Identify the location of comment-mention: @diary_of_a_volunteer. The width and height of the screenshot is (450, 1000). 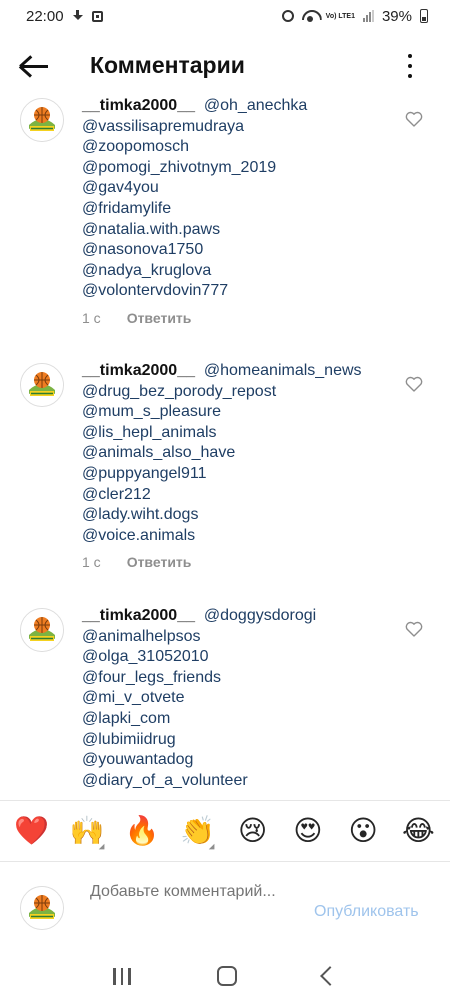
(237, 781).